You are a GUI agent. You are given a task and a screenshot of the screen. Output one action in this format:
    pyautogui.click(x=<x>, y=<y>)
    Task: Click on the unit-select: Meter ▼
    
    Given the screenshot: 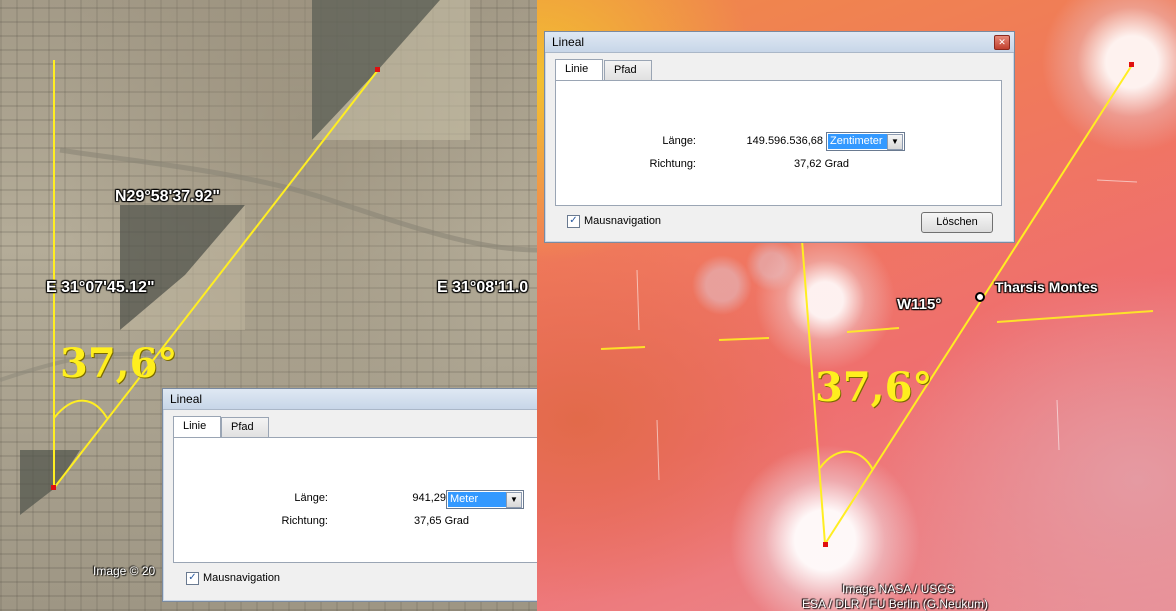 What is the action you would take?
    pyautogui.click(x=485, y=499)
    